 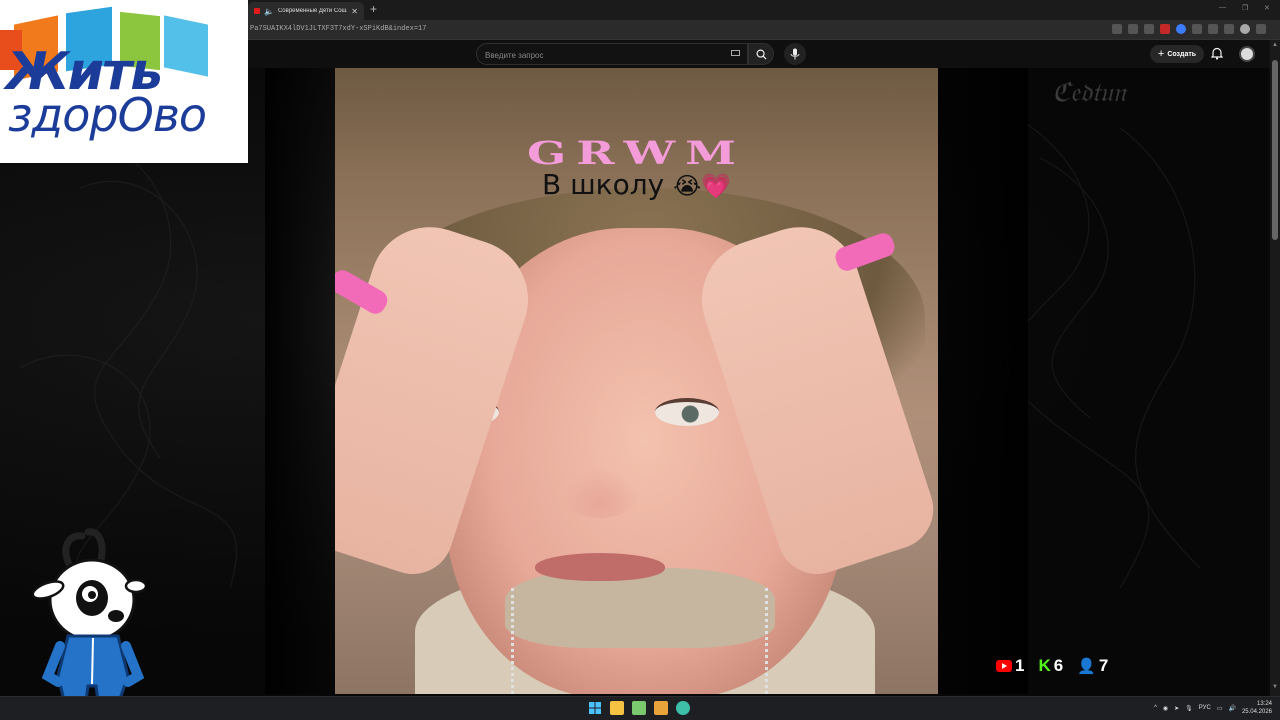 I want to click on voice-search-button, so click(x=795, y=54).